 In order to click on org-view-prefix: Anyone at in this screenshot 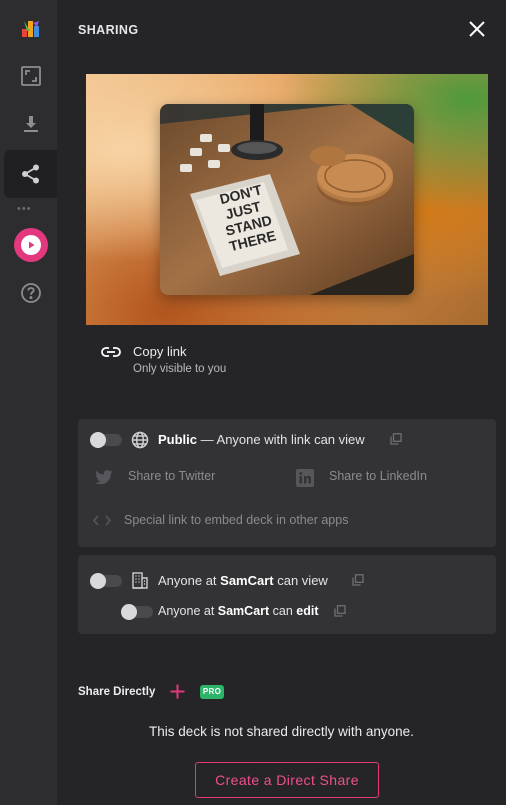, I will do `click(189, 580)`.